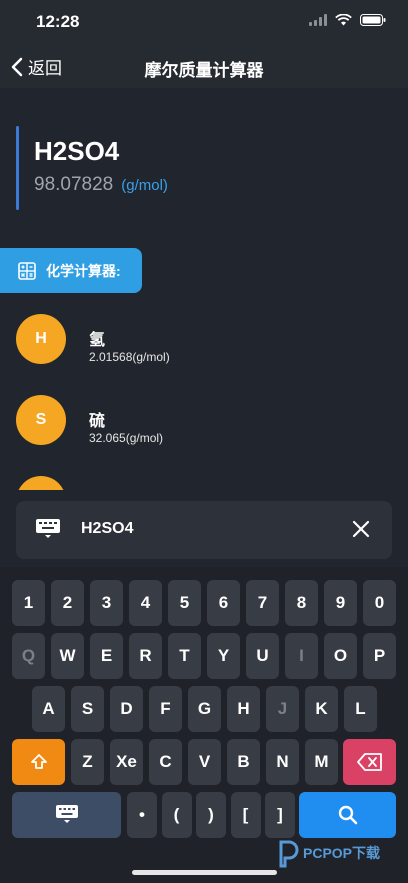 Image resolution: width=408 pixels, height=883 pixels. I want to click on key-e: E, so click(106, 656).